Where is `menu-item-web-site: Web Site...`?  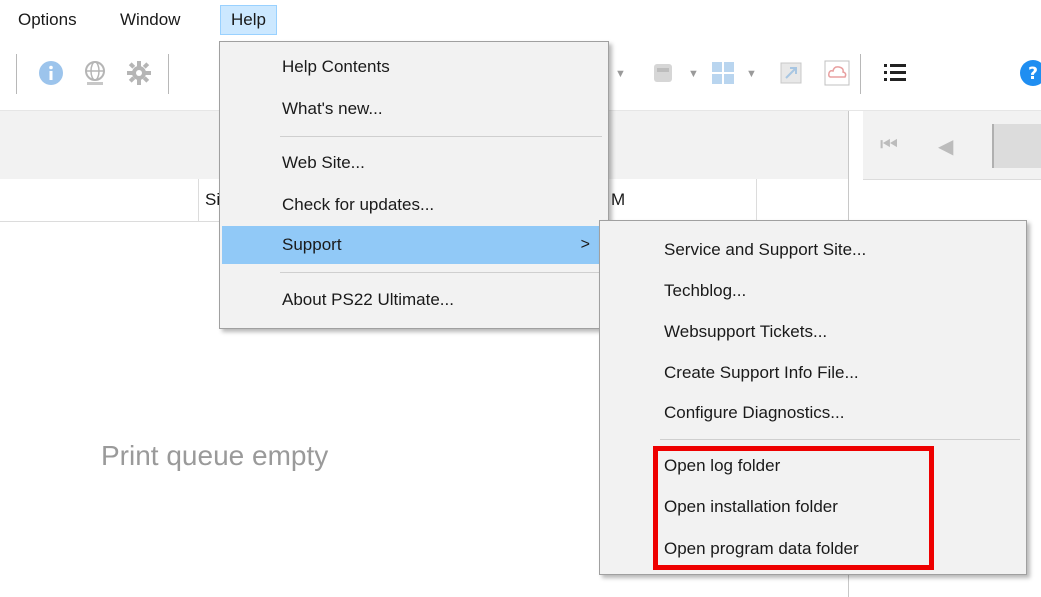
menu-item-web-site: Web Site... is located at coordinates (414, 163).